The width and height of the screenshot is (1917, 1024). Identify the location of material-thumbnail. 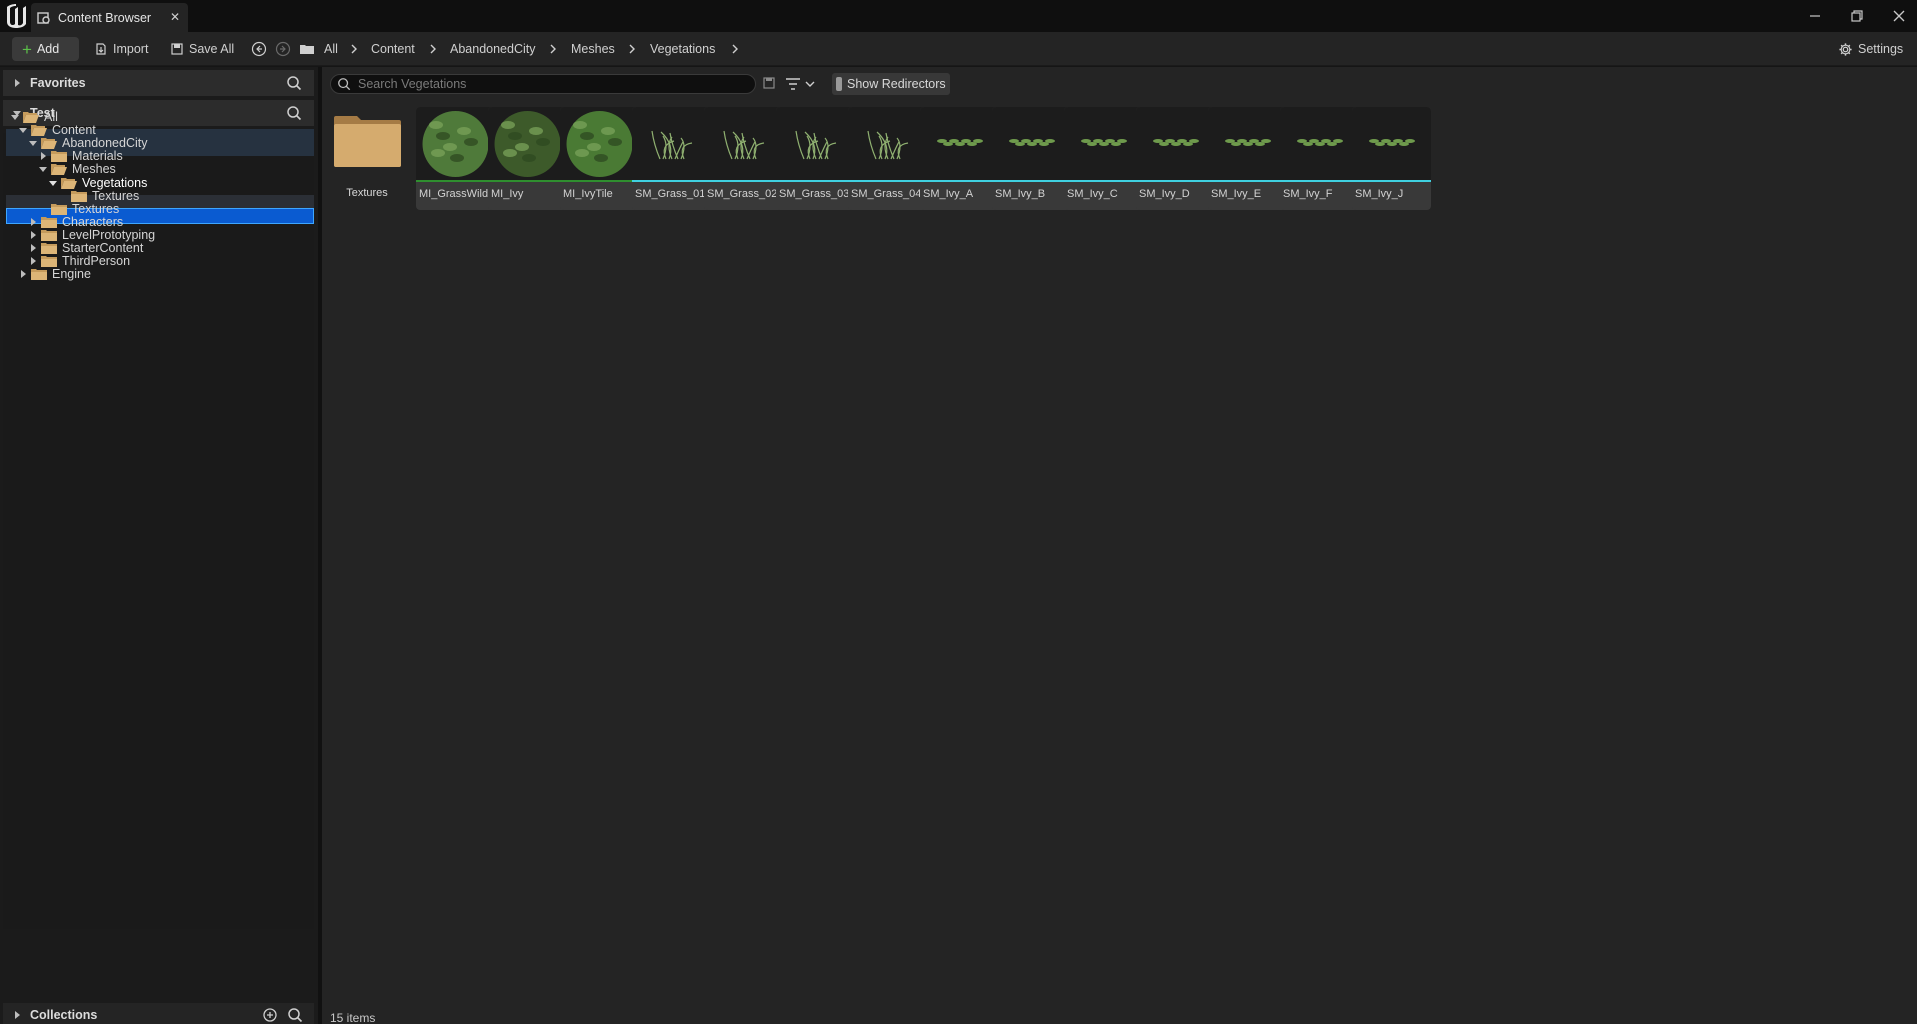
(455, 143).